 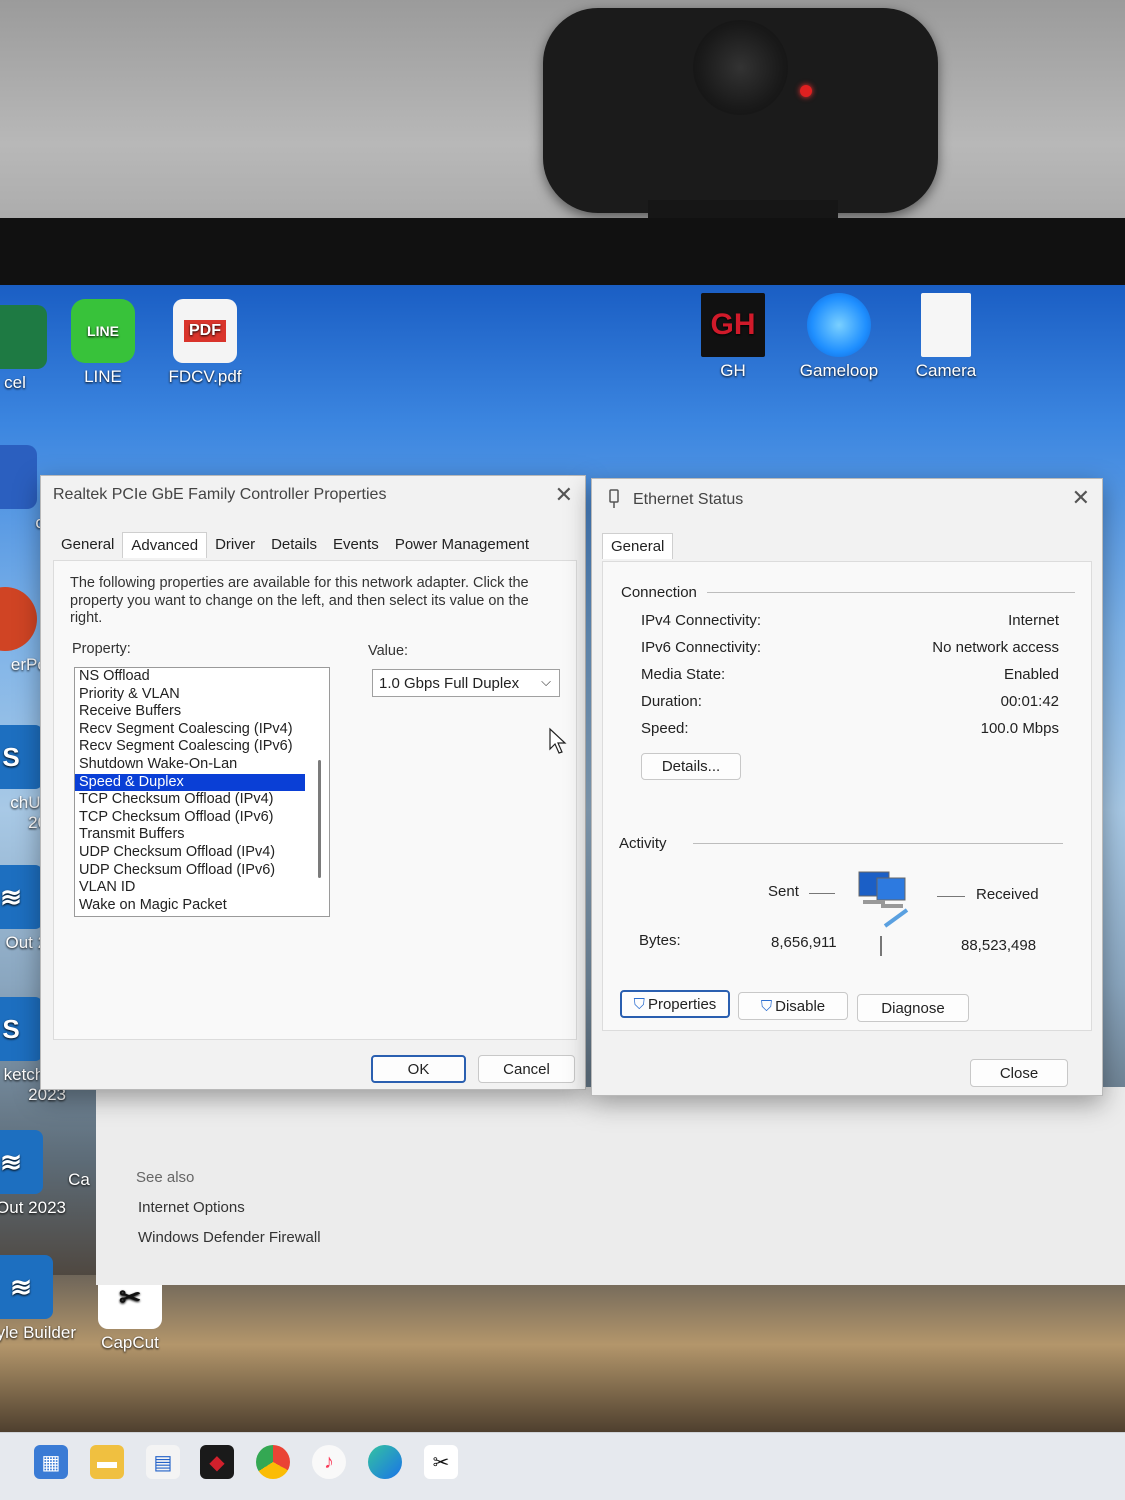 I want to click on received-label: Received, so click(x=1007, y=894).